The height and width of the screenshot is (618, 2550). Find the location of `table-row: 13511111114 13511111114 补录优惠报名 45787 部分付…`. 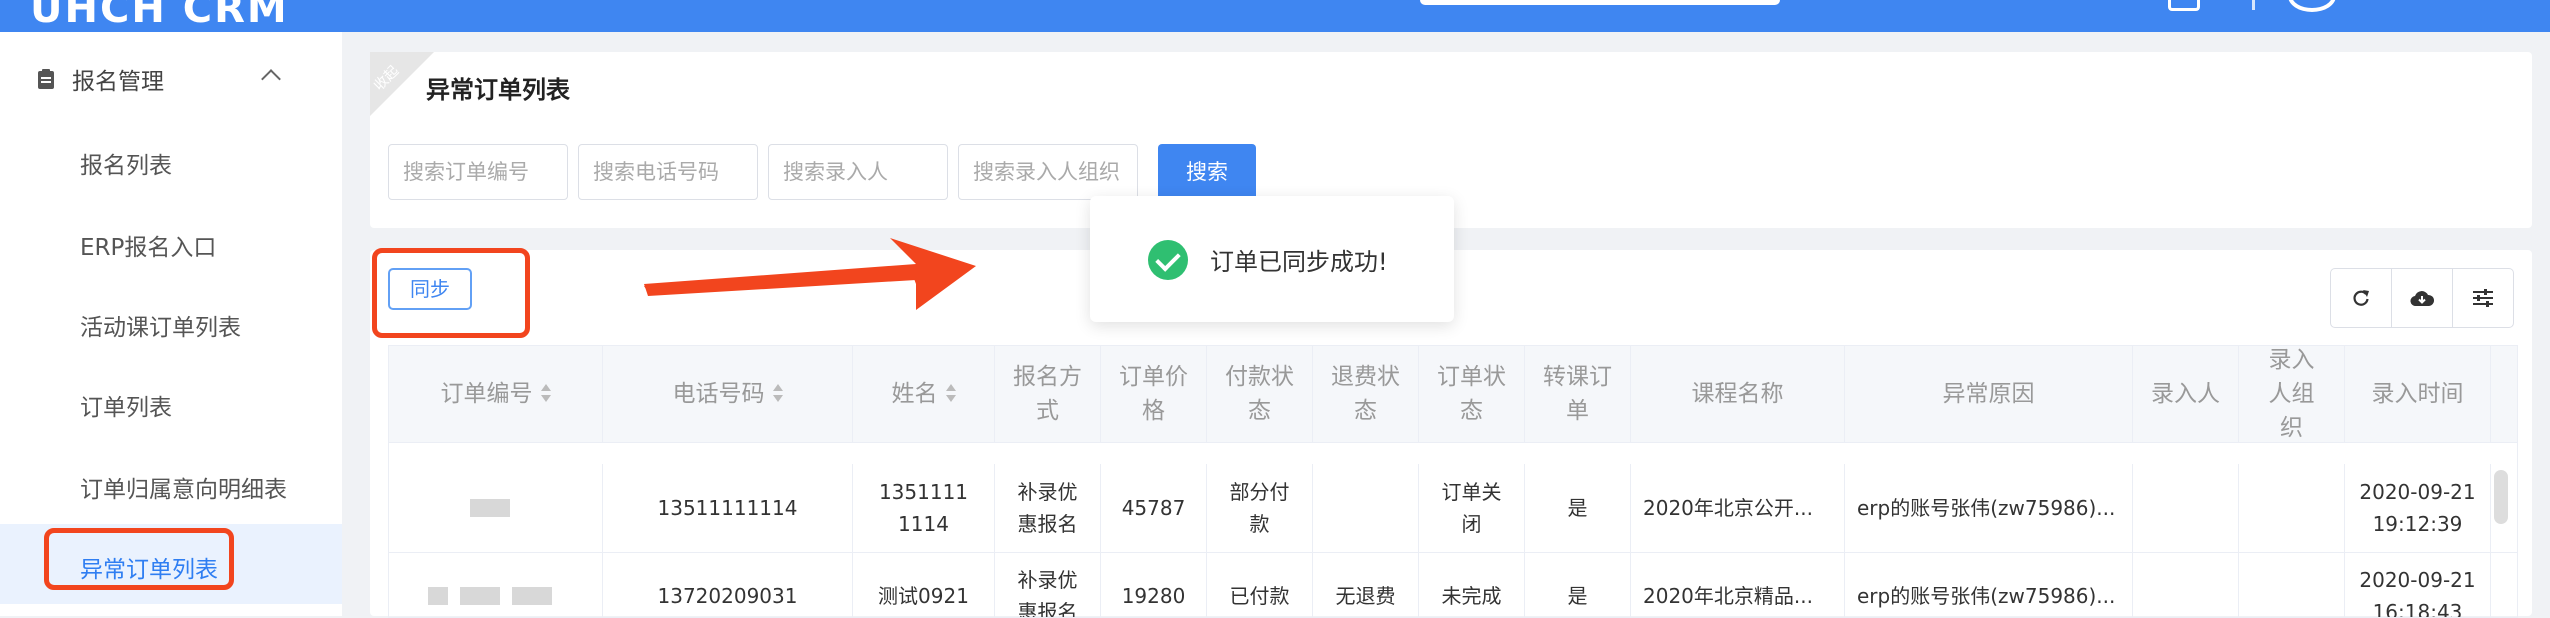

table-row: 13511111114 13511111114 补录优惠报名 45787 部分付… is located at coordinates (1453, 508).